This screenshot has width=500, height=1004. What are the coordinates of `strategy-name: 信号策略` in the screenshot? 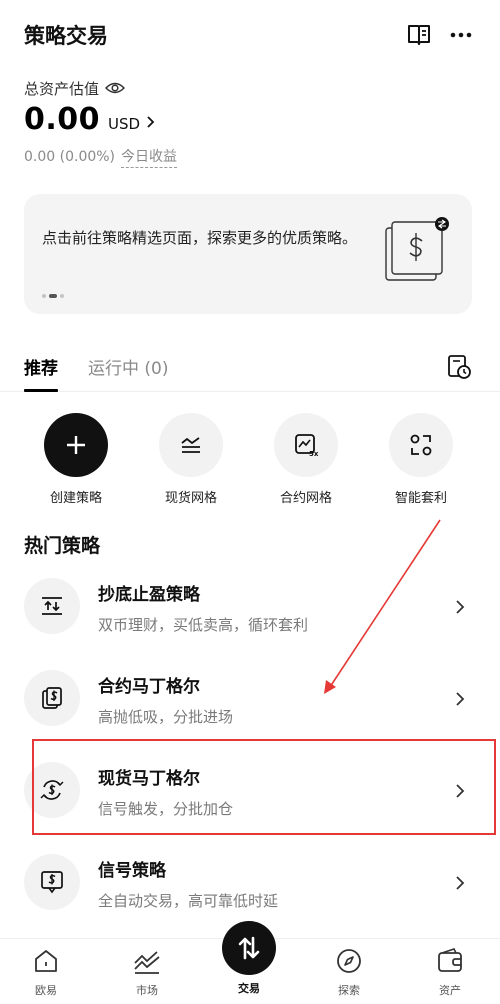 It's located at (132, 871).